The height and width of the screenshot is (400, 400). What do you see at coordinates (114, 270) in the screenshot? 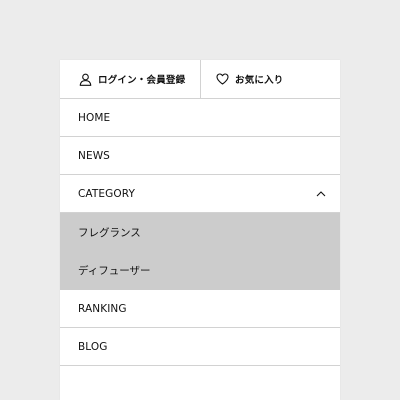
I see `submenu-item-label: ディフューザー` at bounding box center [114, 270].